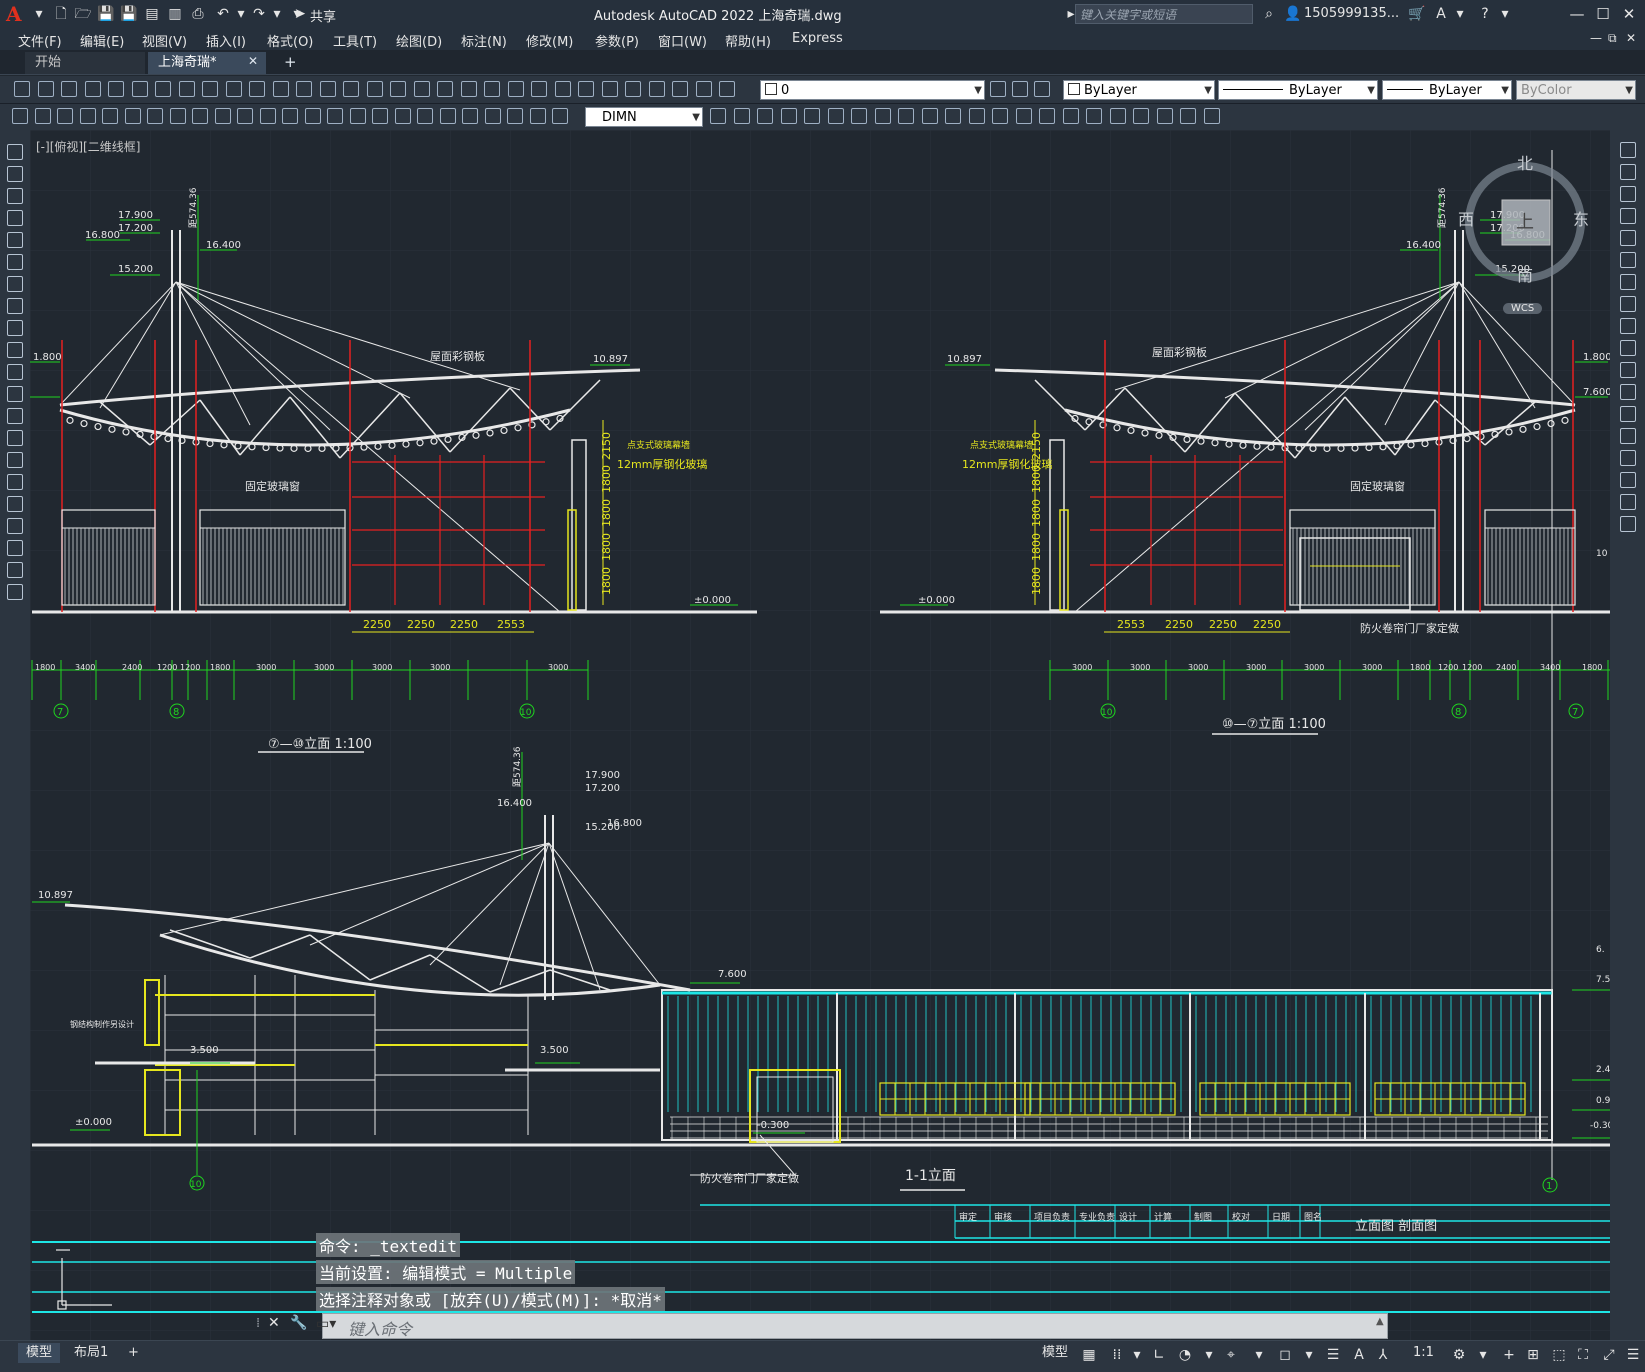 The image size is (1645, 1372). What do you see at coordinates (872, 90) in the screenshot?
I see `layer-select: 0 ▼` at bounding box center [872, 90].